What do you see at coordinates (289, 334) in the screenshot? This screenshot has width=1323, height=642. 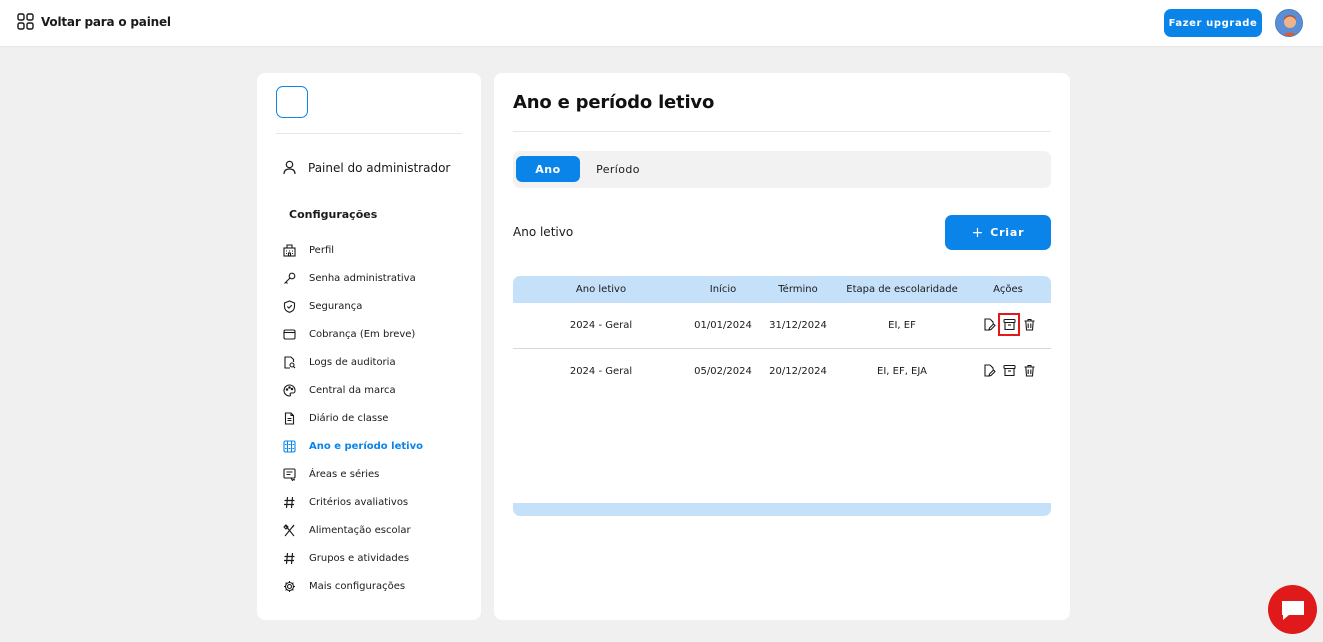 I see `wallet-icon` at bounding box center [289, 334].